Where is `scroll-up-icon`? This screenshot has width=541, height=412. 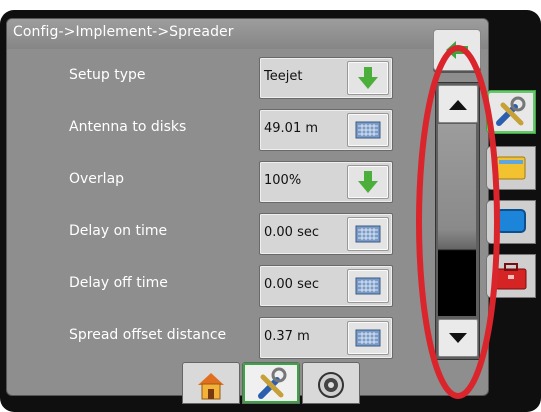 scroll-up-icon is located at coordinates (458, 105).